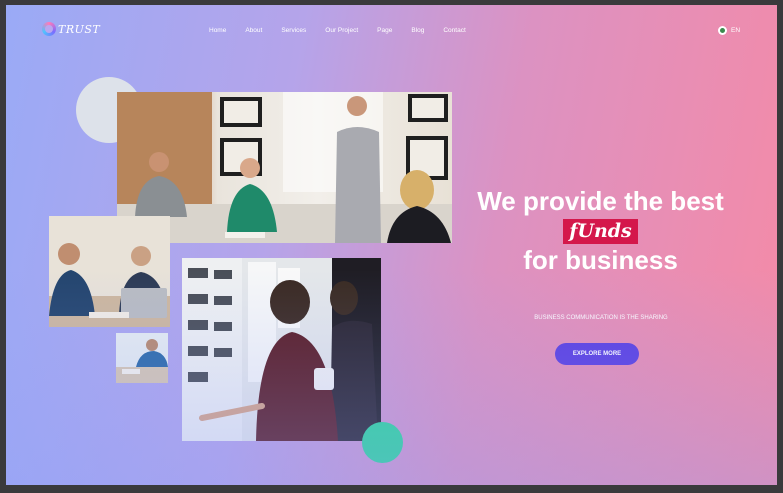  I want to click on nav-our-project: Our Project, so click(341, 30).